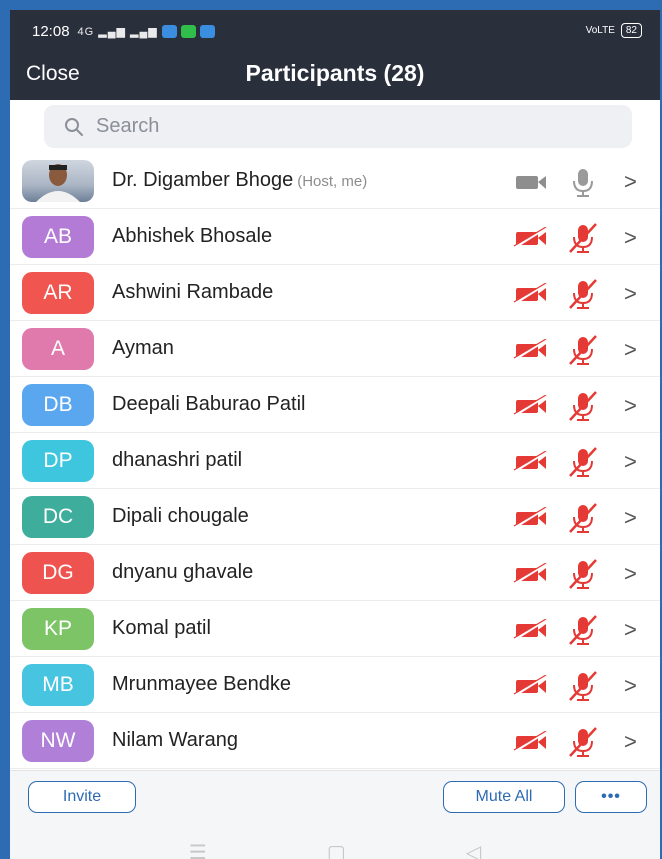 The image size is (662, 859). I want to click on avatar-initials: NW, so click(58, 740).